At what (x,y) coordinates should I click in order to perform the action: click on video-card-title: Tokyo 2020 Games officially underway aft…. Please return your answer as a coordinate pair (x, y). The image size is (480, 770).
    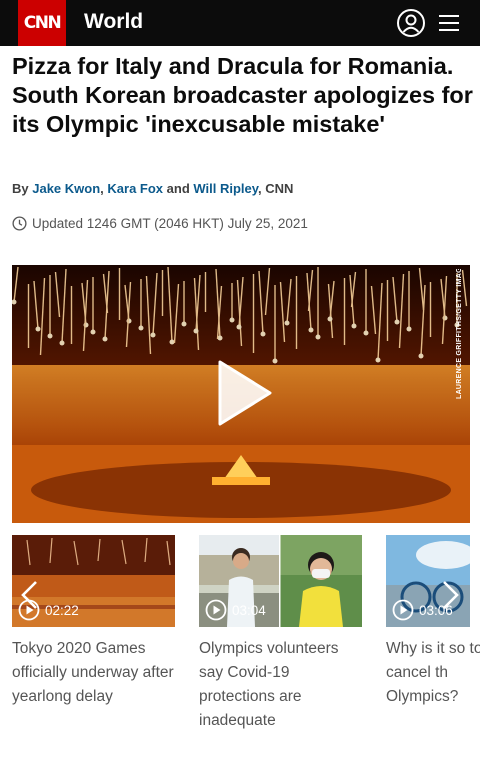
    Looking at the image, I should click on (93, 673).